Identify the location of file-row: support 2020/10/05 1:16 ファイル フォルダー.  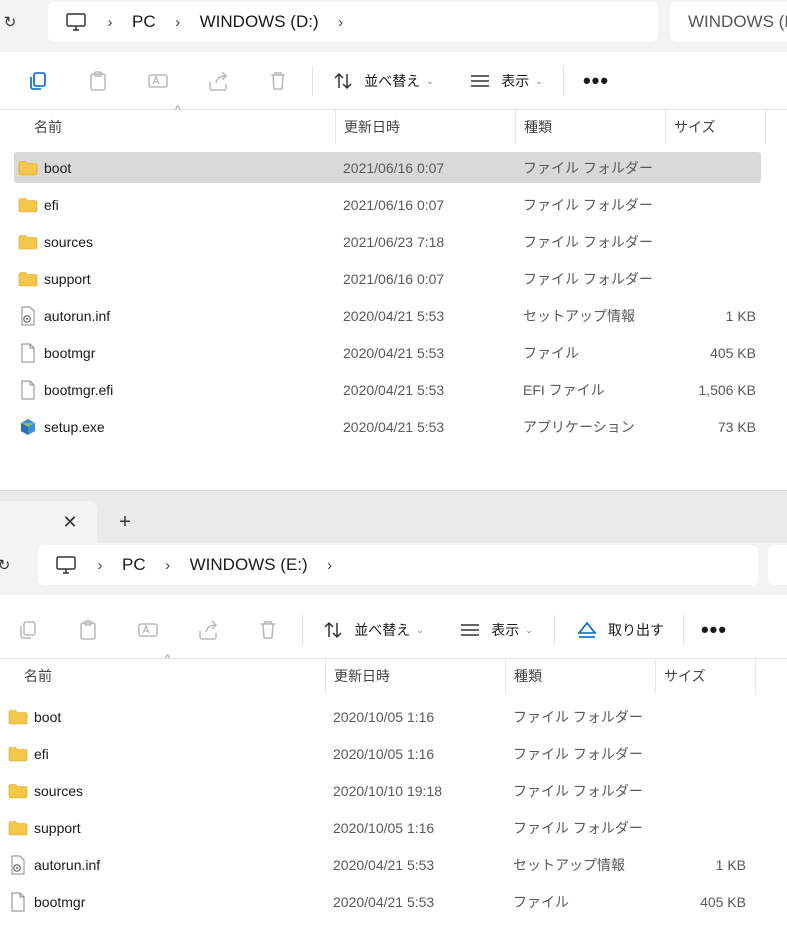
(393, 827).